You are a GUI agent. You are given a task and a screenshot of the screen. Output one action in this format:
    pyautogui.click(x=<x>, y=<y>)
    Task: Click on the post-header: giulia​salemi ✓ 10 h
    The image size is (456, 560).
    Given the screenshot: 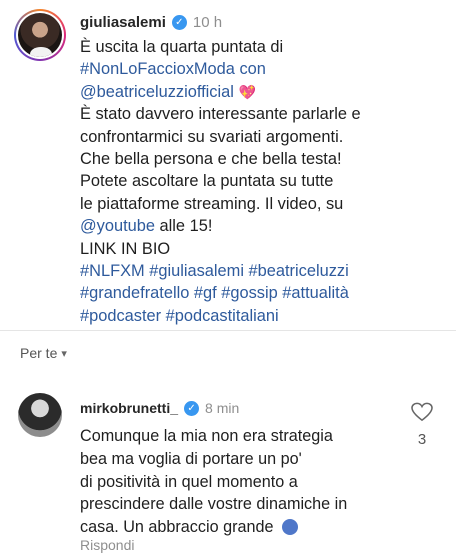 What is the action you would take?
    pyautogui.click(x=151, y=22)
    